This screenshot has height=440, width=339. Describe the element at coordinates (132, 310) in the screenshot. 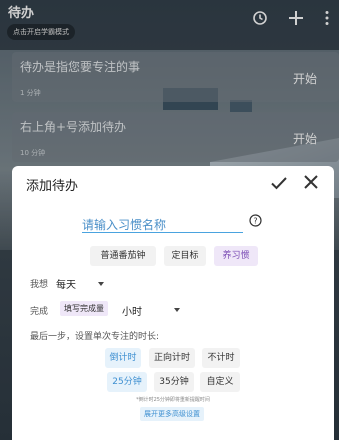

I see `unit-select: 小时` at that location.